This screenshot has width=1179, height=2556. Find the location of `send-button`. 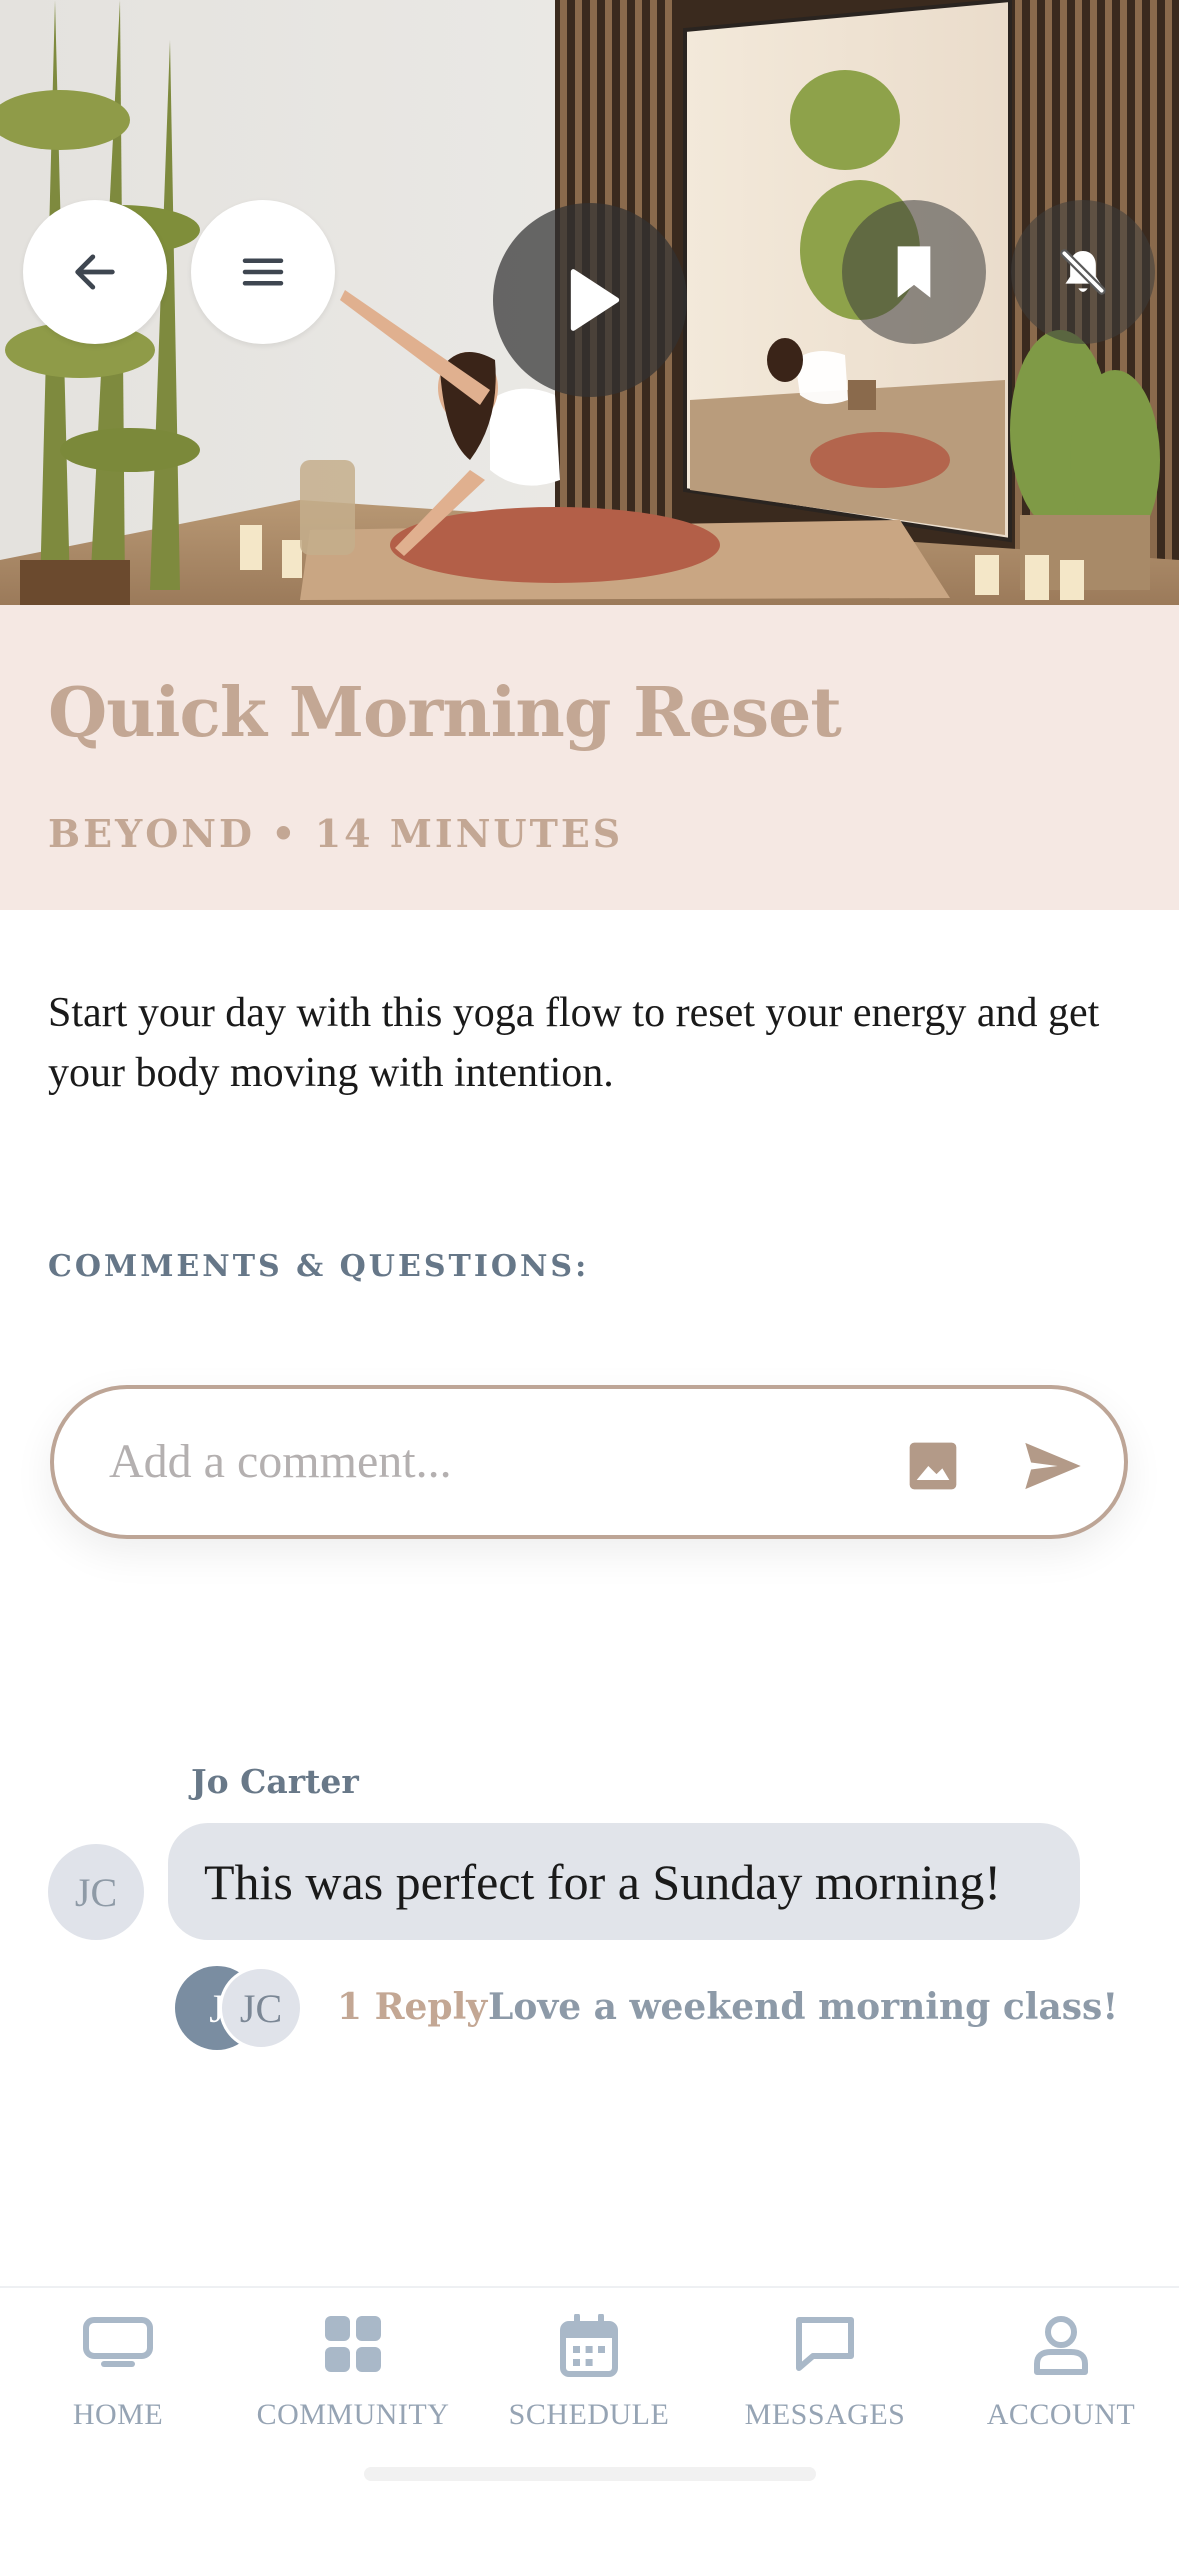

send-button is located at coordinates (1053, 1468).